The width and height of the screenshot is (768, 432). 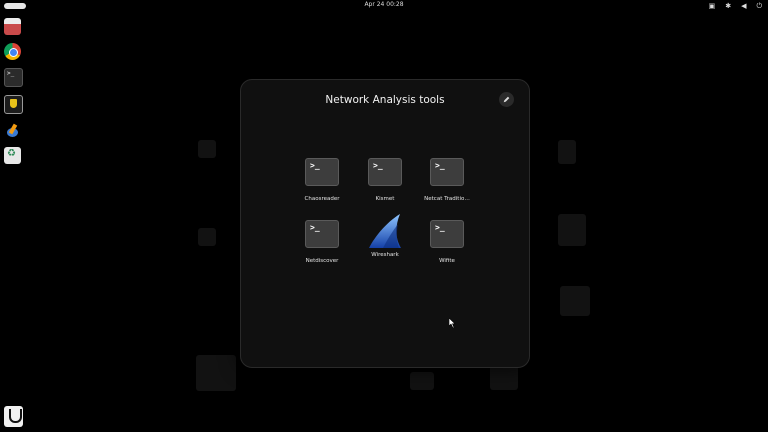 What do you see at coordinates (385, 231) in the screenshot?
I see `wireshark-icon` at bounding box center [385, 231].